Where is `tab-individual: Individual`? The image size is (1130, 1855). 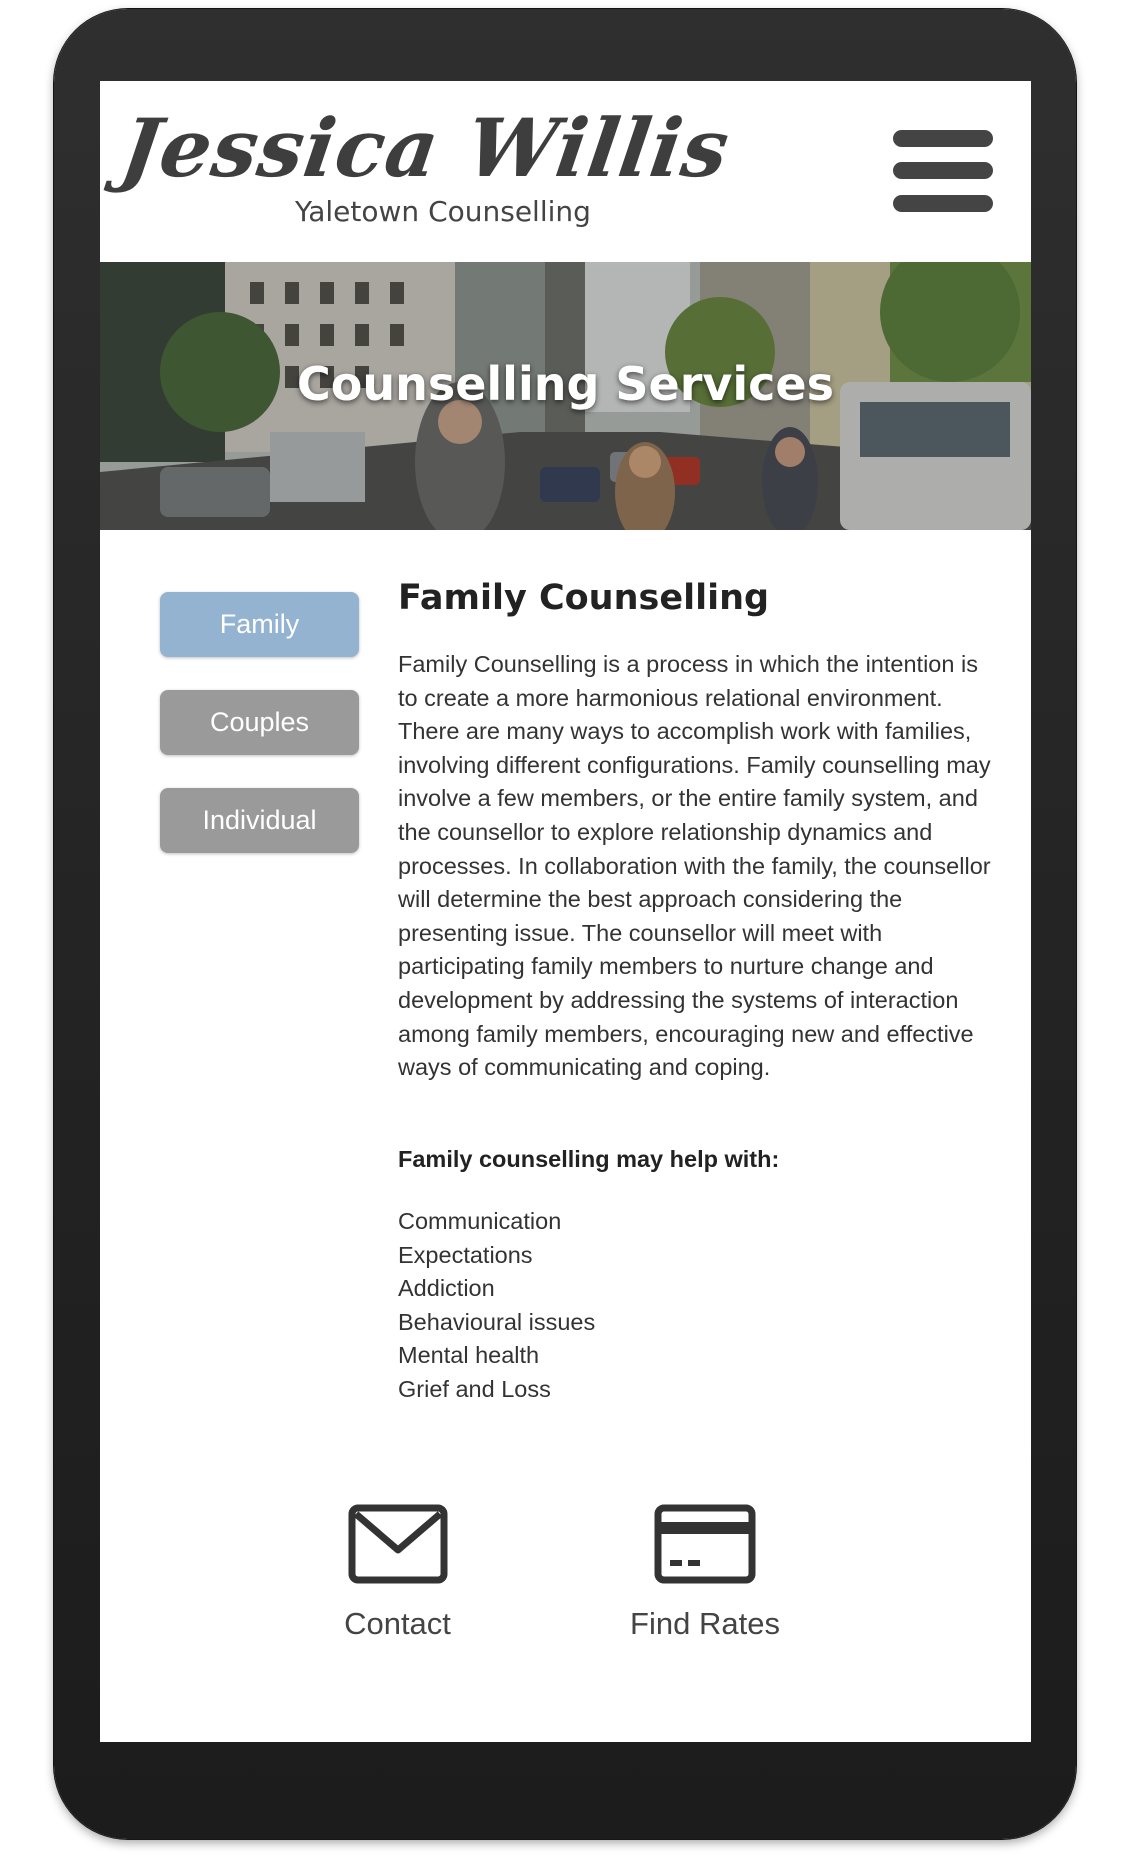 tab-individual: Individual is located at coordinates (259, 820).